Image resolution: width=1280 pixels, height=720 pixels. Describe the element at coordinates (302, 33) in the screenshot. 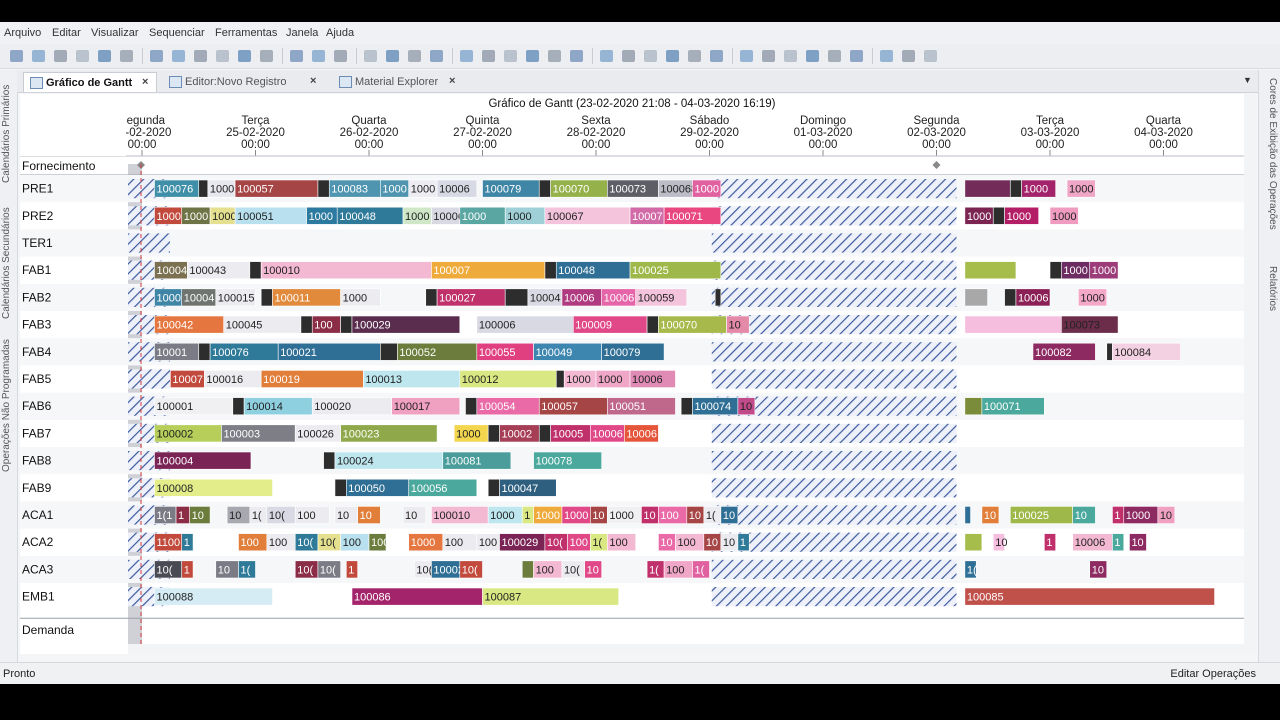

I see `menu-janela: Janela` at that location.